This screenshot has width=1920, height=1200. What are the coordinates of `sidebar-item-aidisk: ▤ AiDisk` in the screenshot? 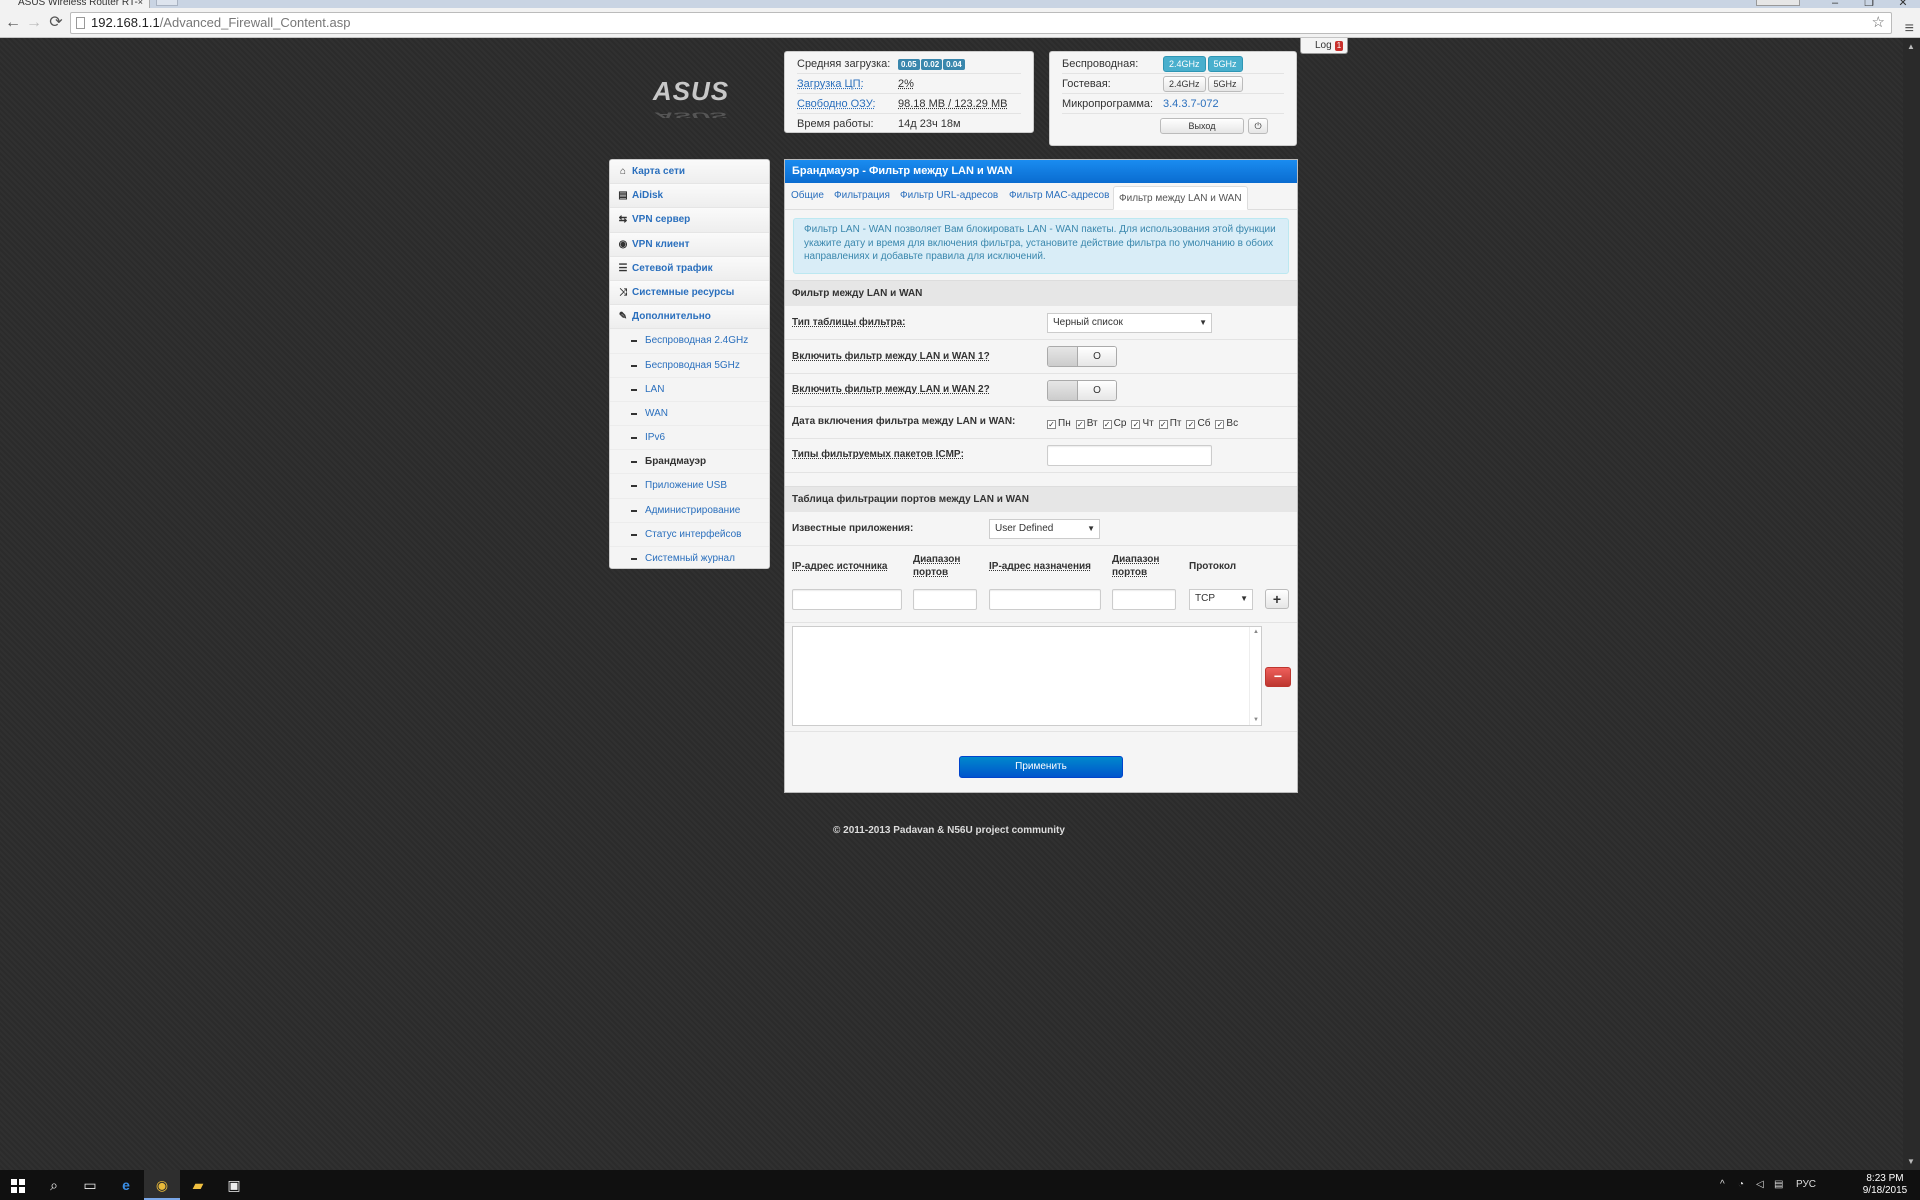 It's located at (689, 196).